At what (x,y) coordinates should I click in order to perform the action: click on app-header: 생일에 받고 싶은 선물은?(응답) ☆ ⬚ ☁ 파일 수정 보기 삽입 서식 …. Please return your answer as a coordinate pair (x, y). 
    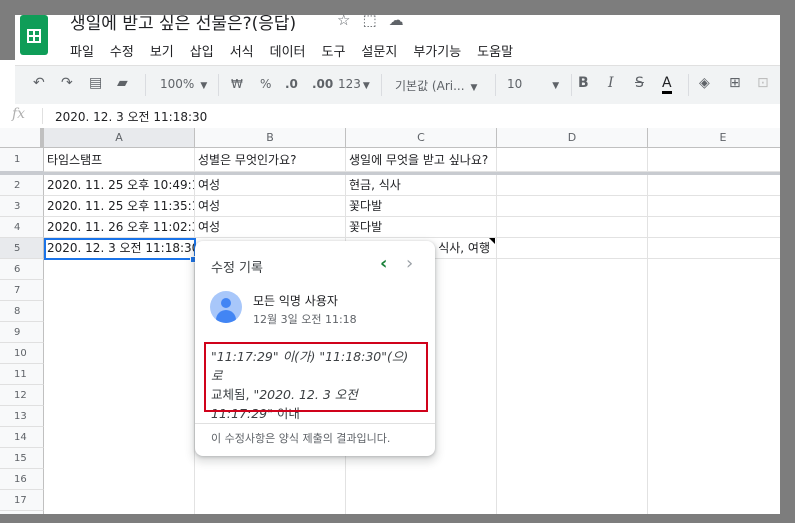
    Looking at the image, I should click on (397, 38).